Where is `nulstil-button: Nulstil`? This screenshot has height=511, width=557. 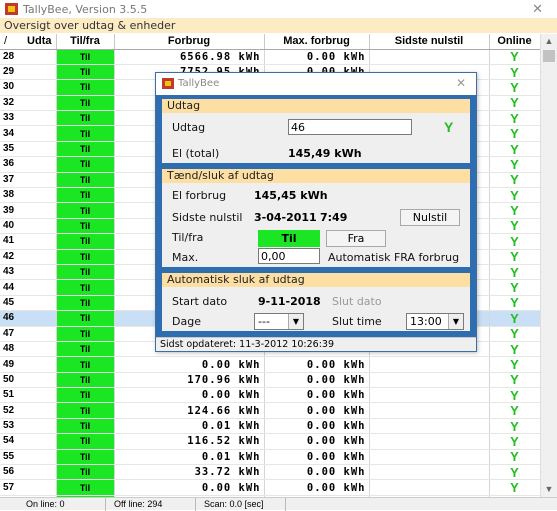 nulstil-button: Nulstil is located at coordinates (430, 217).